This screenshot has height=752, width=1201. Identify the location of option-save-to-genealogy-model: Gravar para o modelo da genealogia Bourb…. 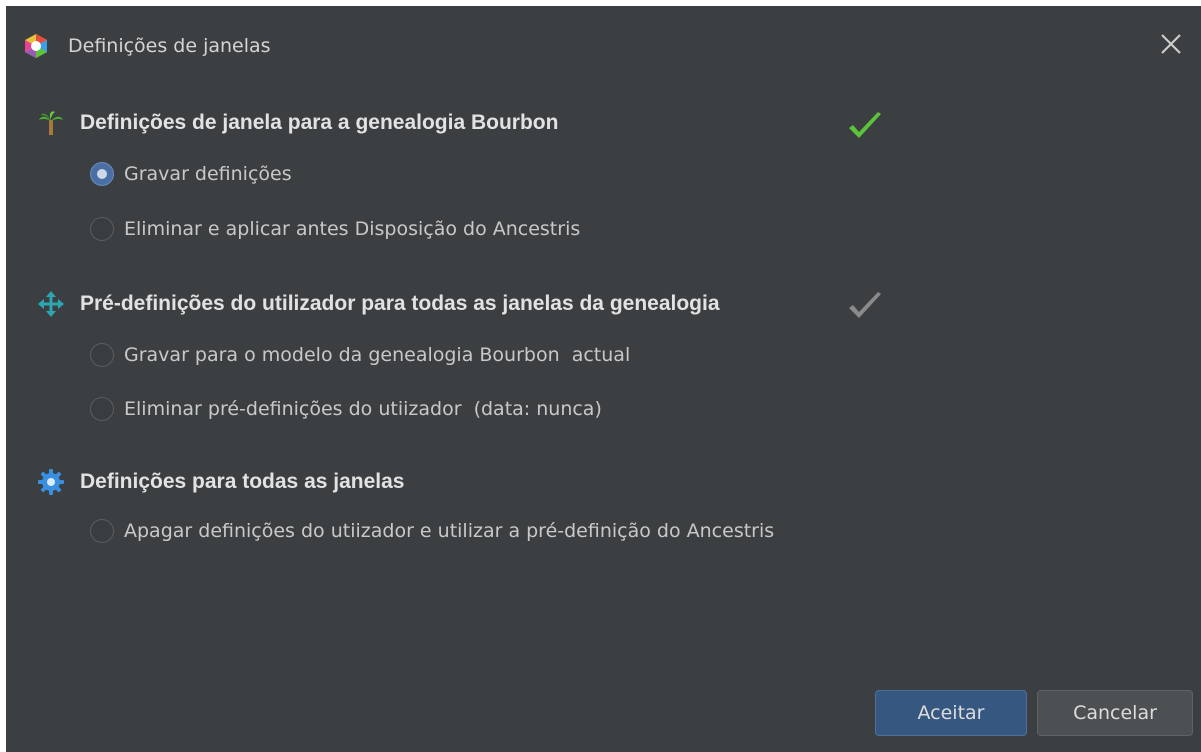
(360, 355).